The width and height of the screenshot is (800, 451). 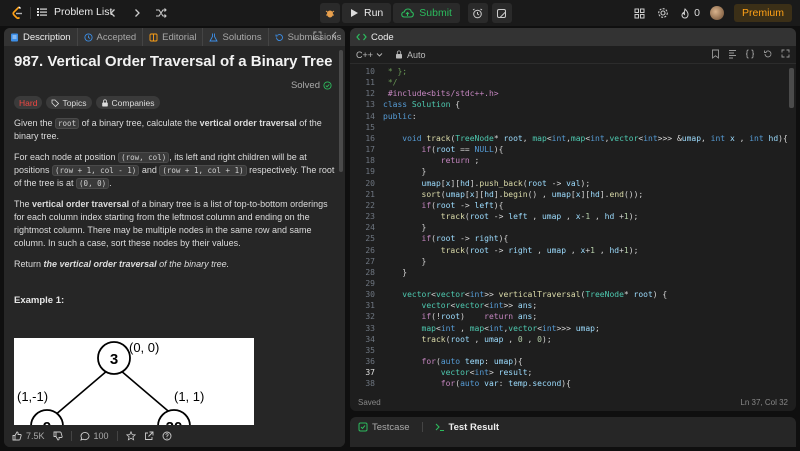 I want to click on code-line: 28 }, so click(x=573, y=272).